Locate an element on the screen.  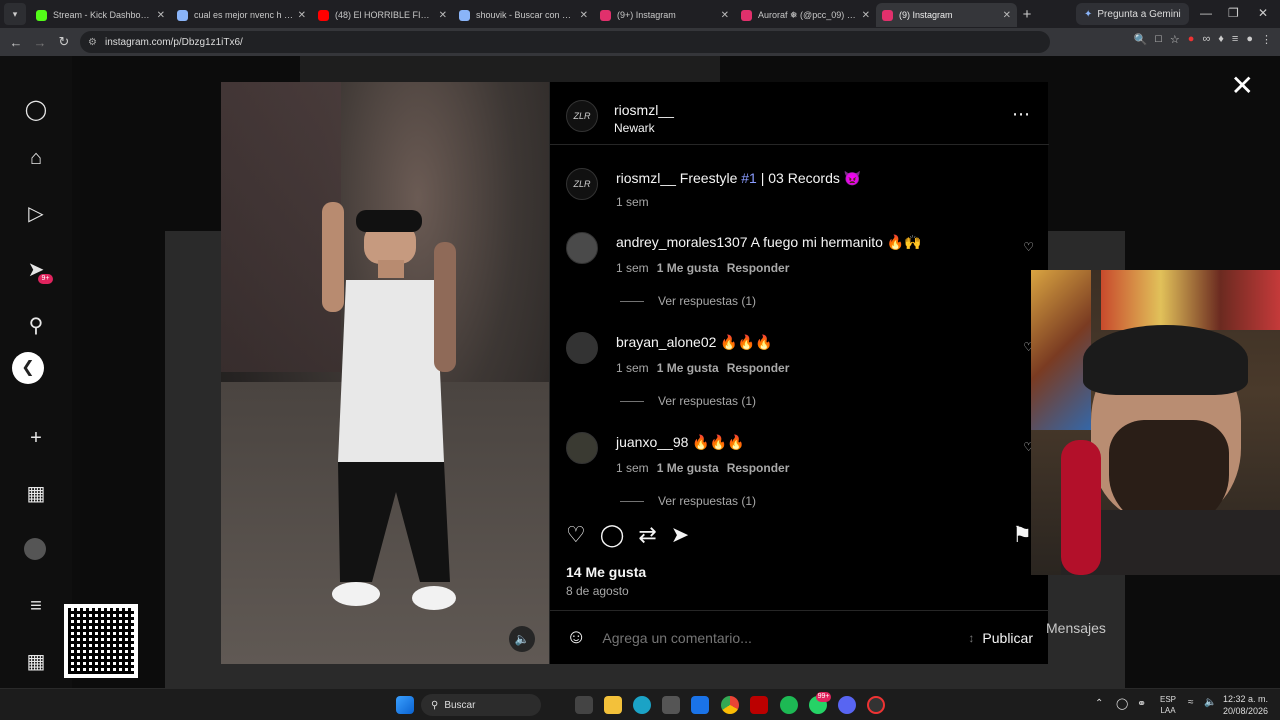
taskbar-search: ⚲ Buscar is located at coordinates (481, 705).